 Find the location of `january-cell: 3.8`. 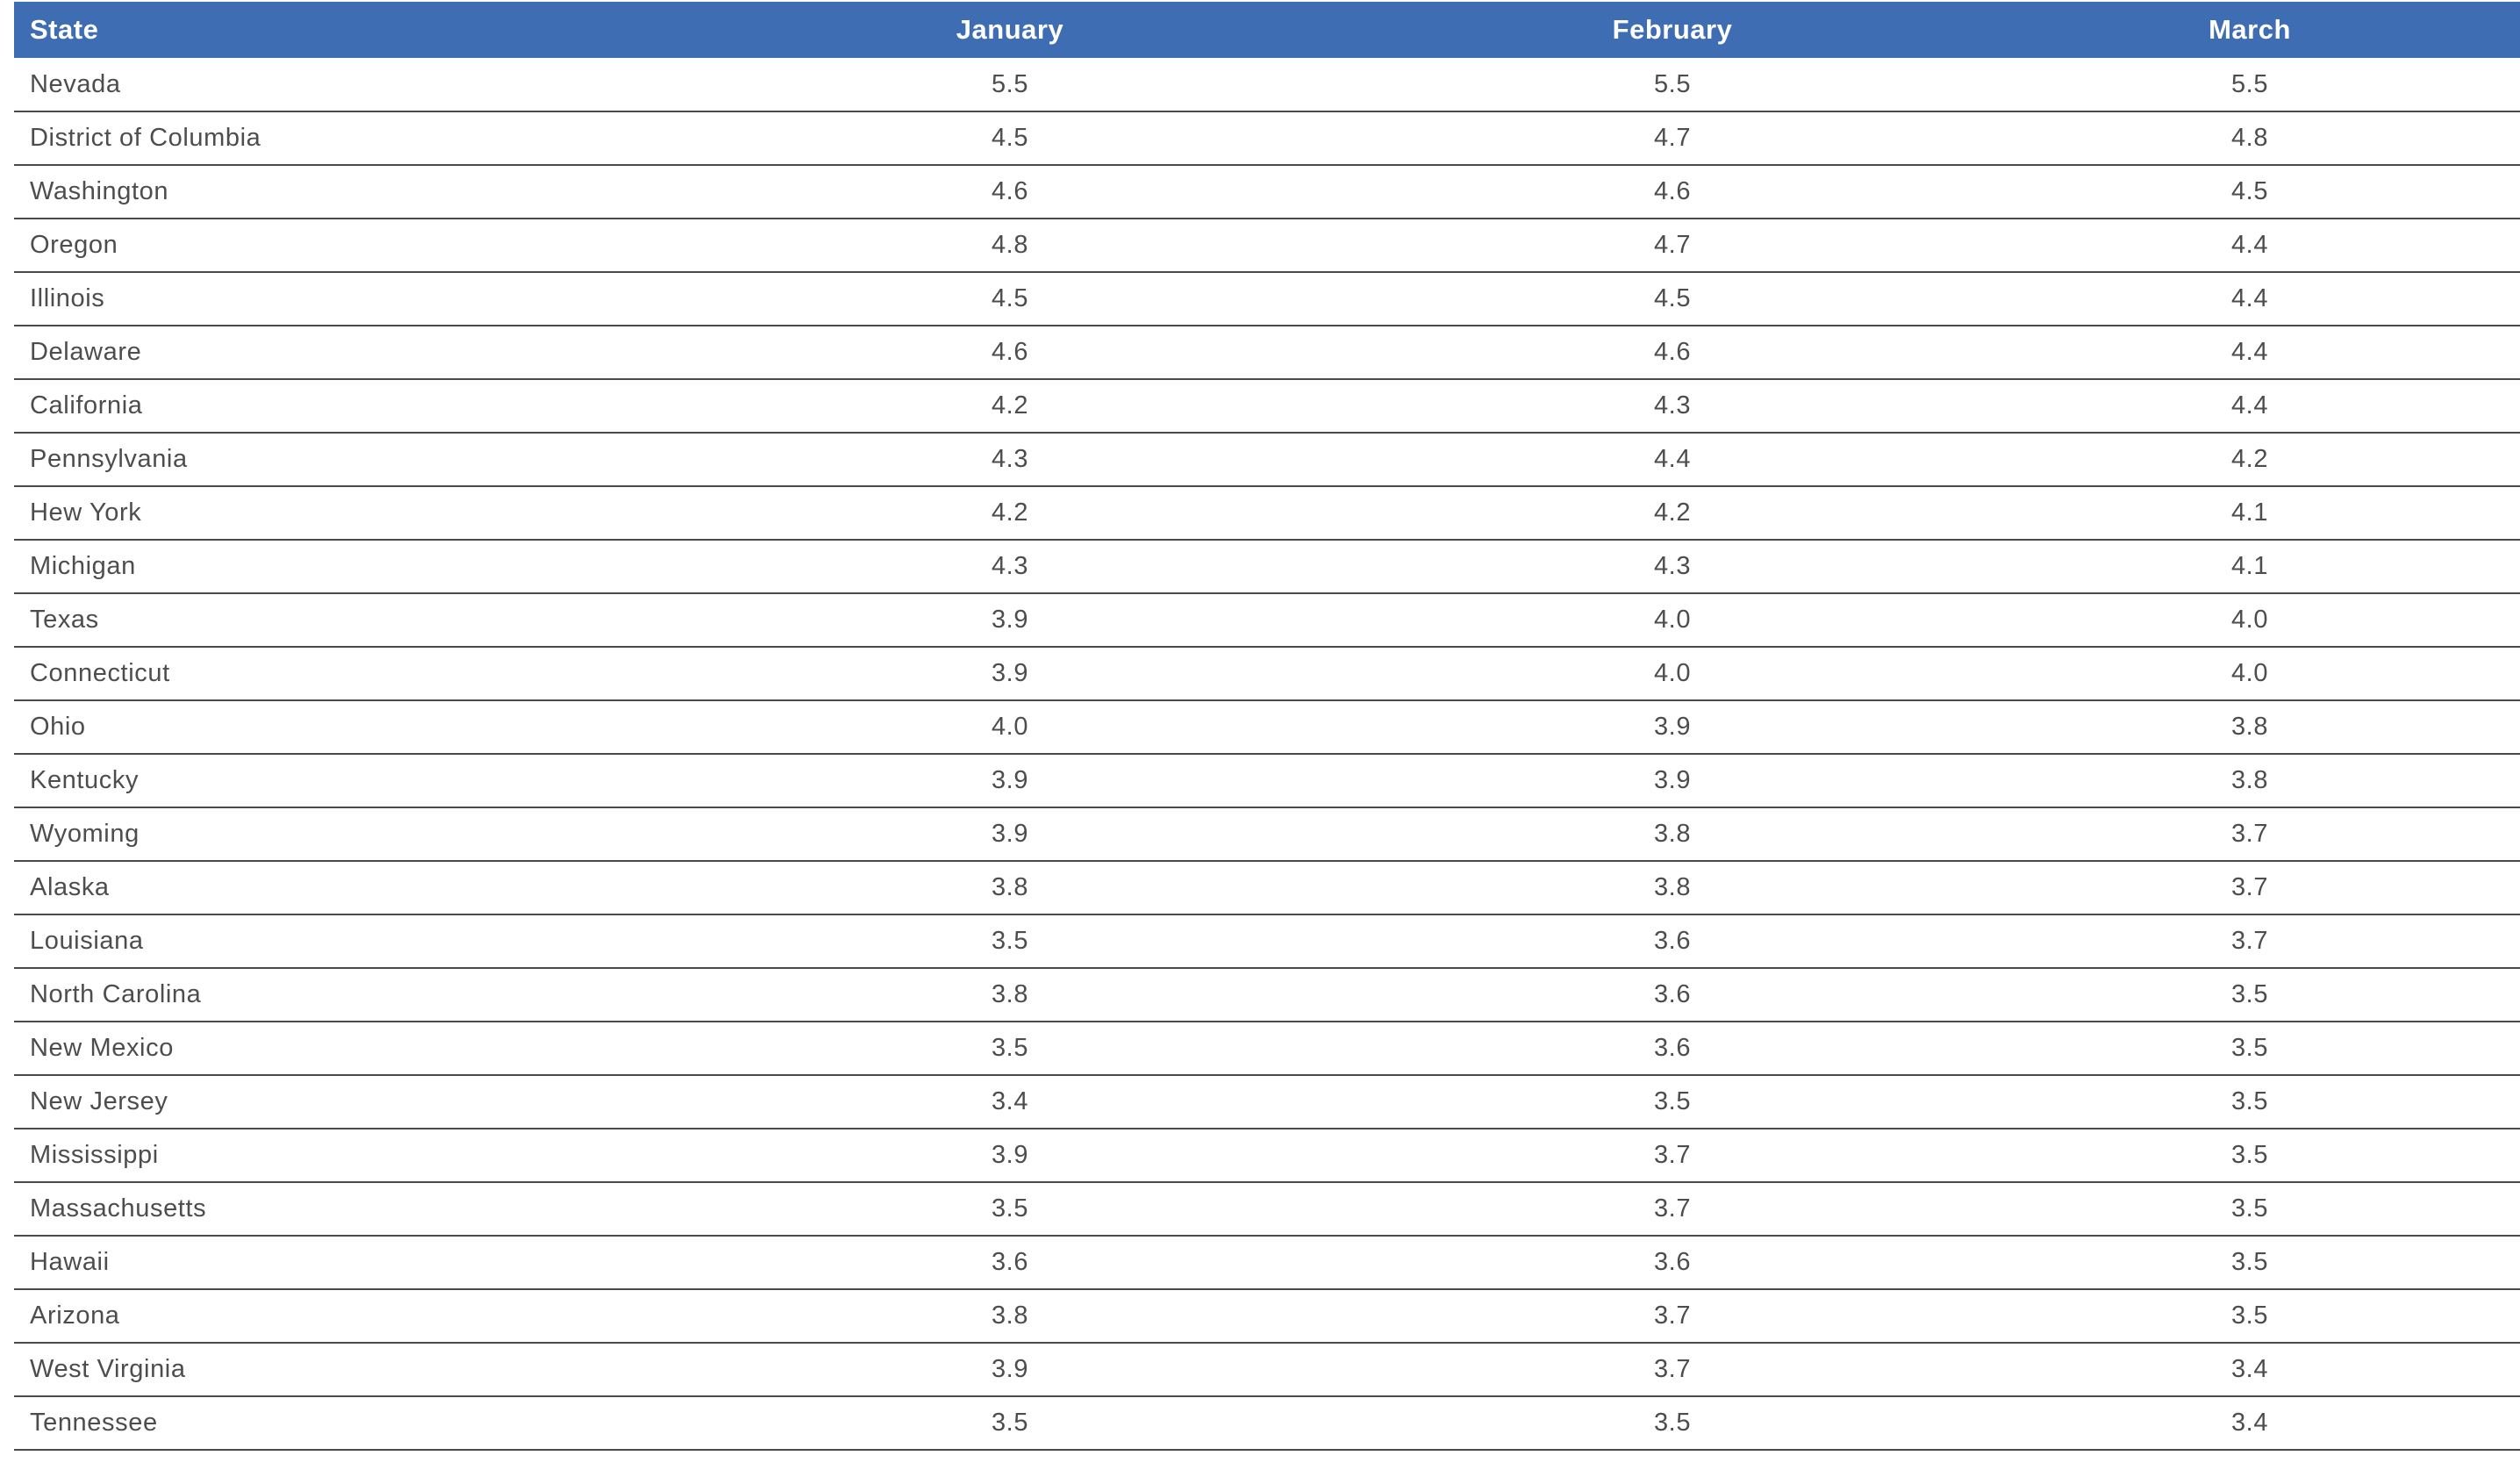

january-cell: 3.8 is located at coordinates (1010, 995).